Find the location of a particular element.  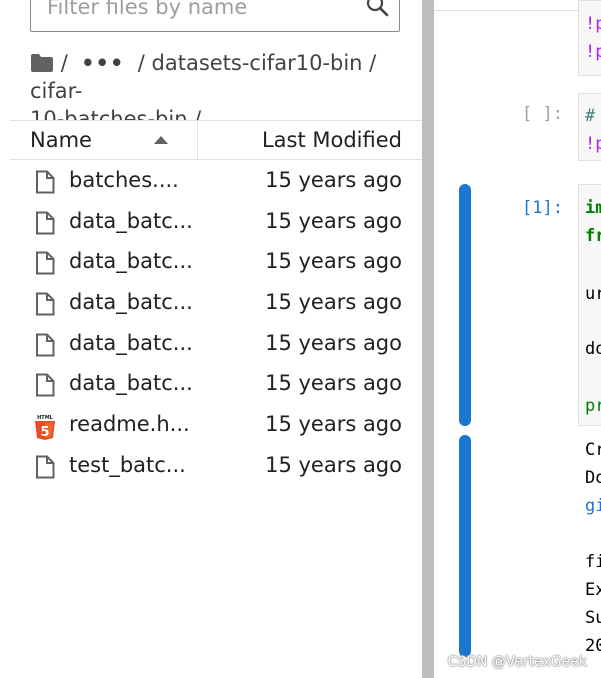

cell-prompt: [1]: is located at coordinates (542, 208).